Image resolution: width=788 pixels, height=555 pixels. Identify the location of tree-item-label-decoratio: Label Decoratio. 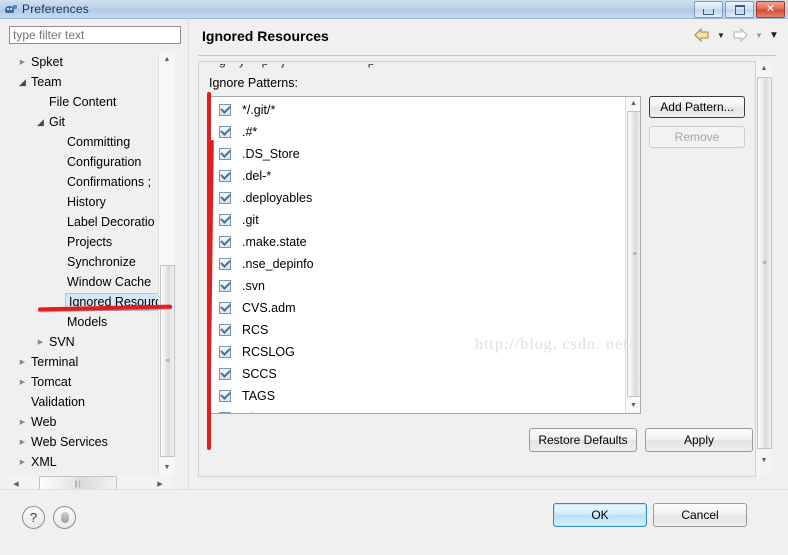
(95, 222).